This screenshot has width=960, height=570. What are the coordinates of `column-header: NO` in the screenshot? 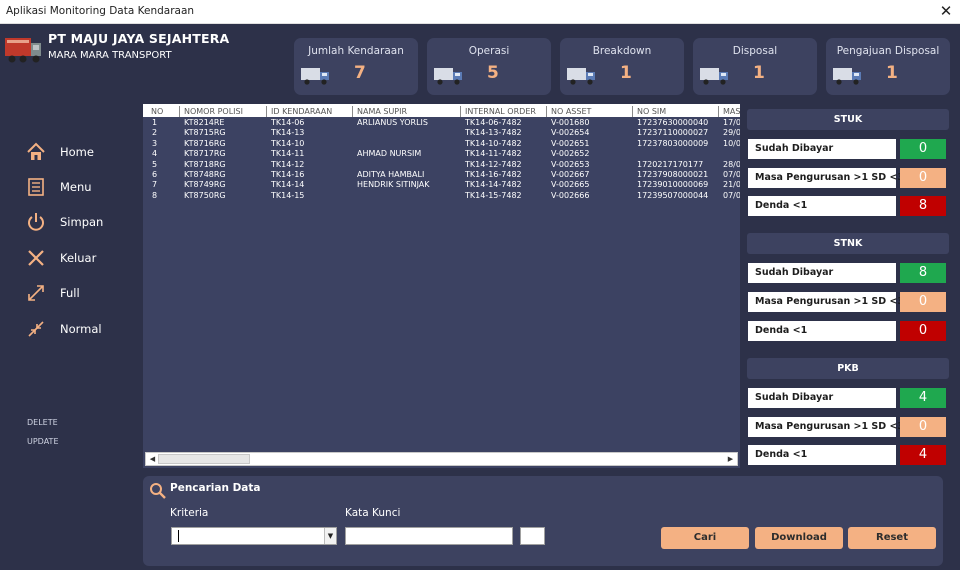 It's located at (155, 111).